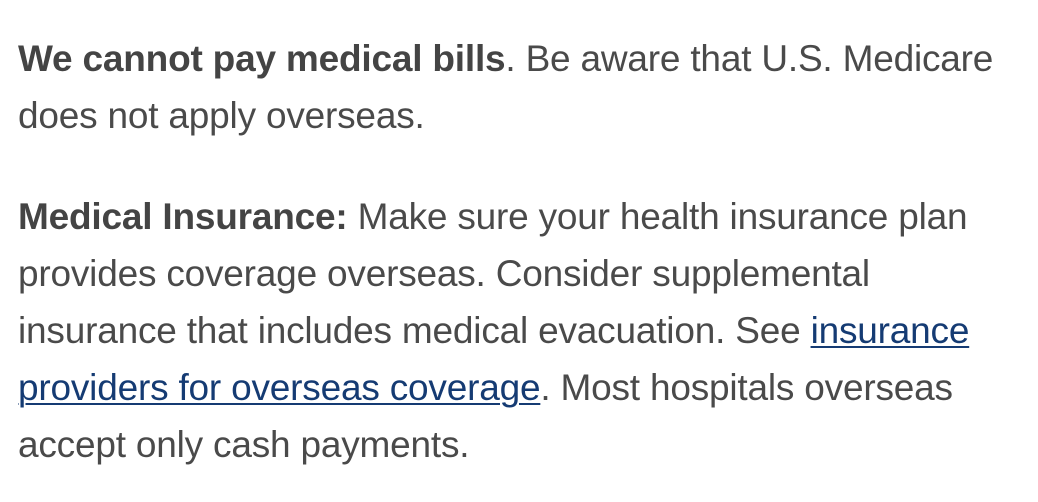 The image size is (1038, 502). Describe the element at coordinates (183, 216) in the screenshot. I see `medical-insurance-heading: Medical Insurance:` at that location.